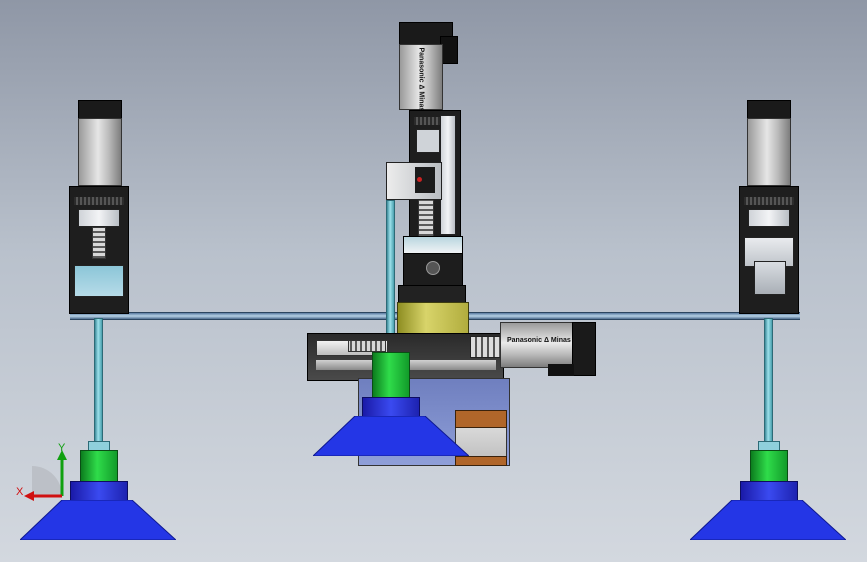  What do you see at coordinates (100, 110) in the screenshot?
I see `left-motor-cap` at bounding box center [100, 110].